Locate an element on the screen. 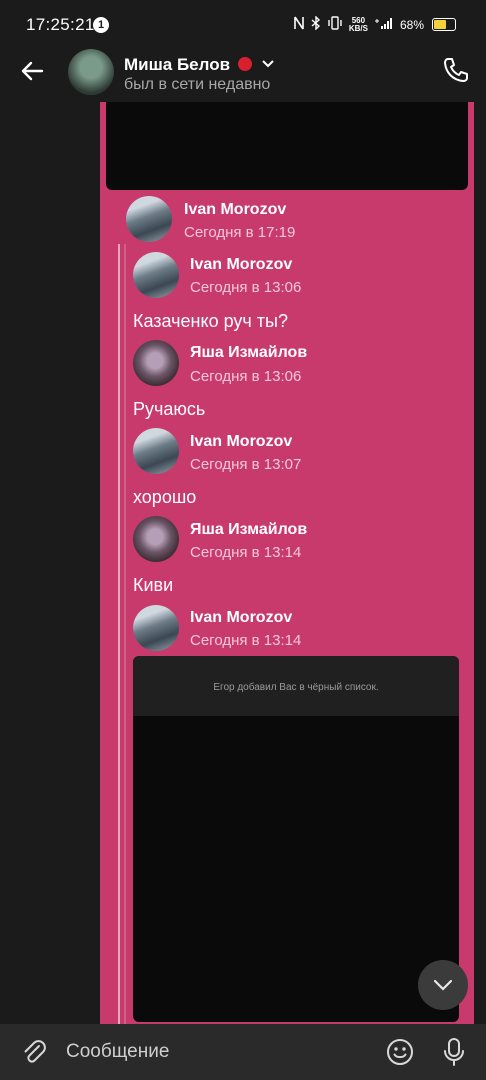 The height and width of the screenshot is (1080, 486). contact-avatar is located at coordinates (91, 72).